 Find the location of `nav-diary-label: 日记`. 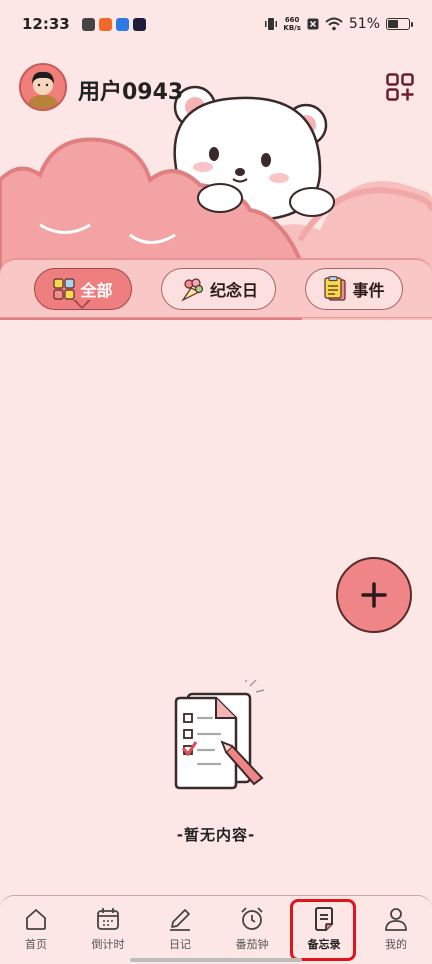

nav-diary-label: 日记 is located at coordinates (180, 944).